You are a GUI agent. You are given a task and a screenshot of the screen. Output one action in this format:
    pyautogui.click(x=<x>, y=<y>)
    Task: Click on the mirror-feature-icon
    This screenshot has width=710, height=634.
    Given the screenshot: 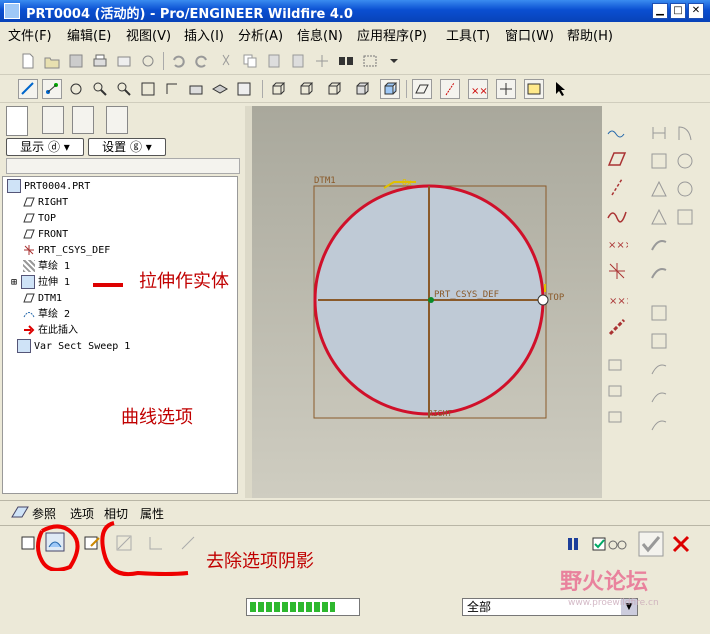 What is the action you would take?
    pyautogui.click(x=617, y=419)
    